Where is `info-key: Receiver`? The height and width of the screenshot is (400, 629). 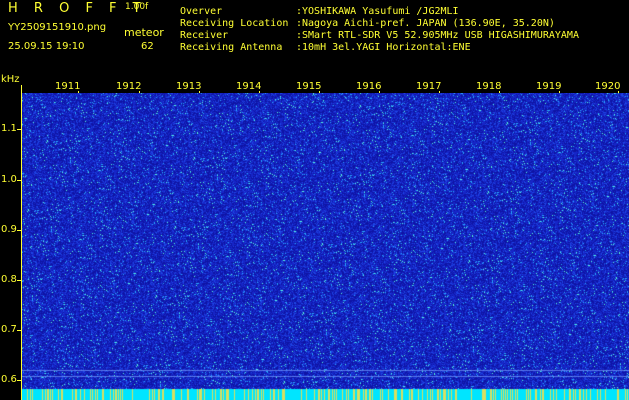 info-key: Receiver is located at coordinates (204, 35).